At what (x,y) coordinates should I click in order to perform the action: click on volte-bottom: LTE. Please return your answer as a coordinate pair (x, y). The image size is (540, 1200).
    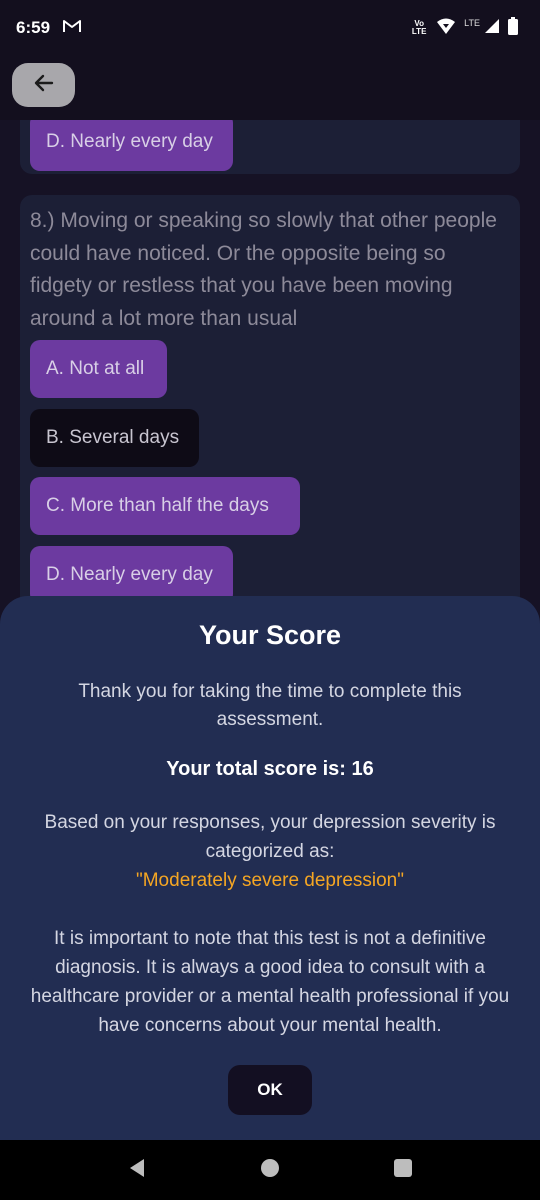
    Looking at the image, I should click on (419, 31).